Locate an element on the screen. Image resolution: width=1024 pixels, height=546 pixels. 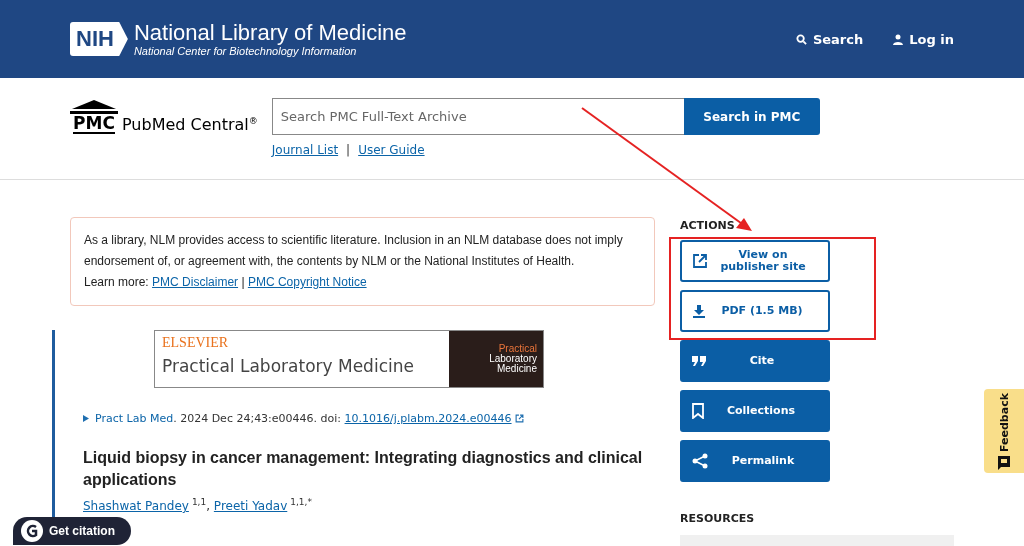
author-link: Preeti Yadav is located at coordinates (250, 506).